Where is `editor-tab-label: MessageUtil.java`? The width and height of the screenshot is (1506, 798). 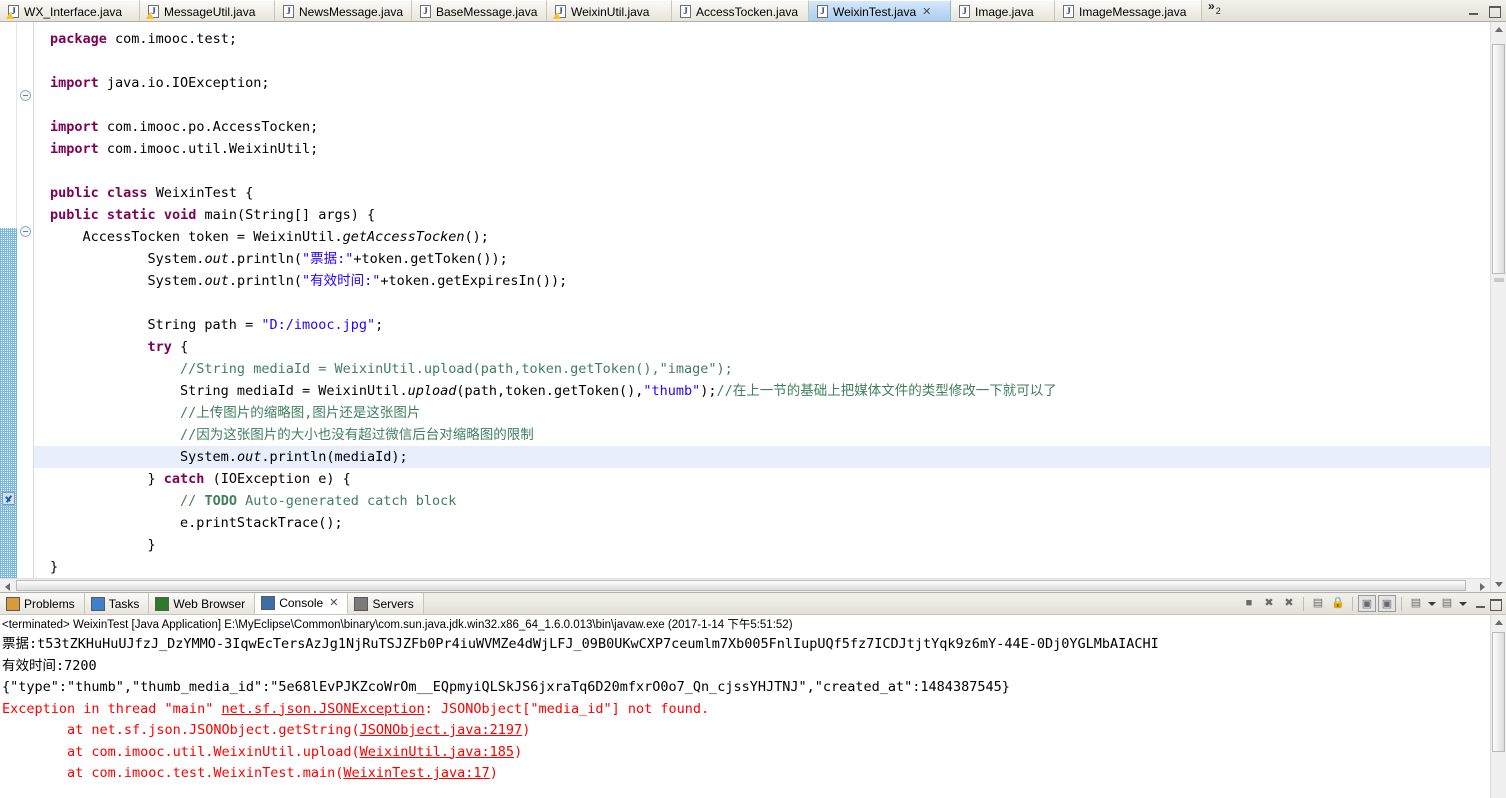
editor-tab-label: MessageUtil.java is located at coordinates (210, 11).